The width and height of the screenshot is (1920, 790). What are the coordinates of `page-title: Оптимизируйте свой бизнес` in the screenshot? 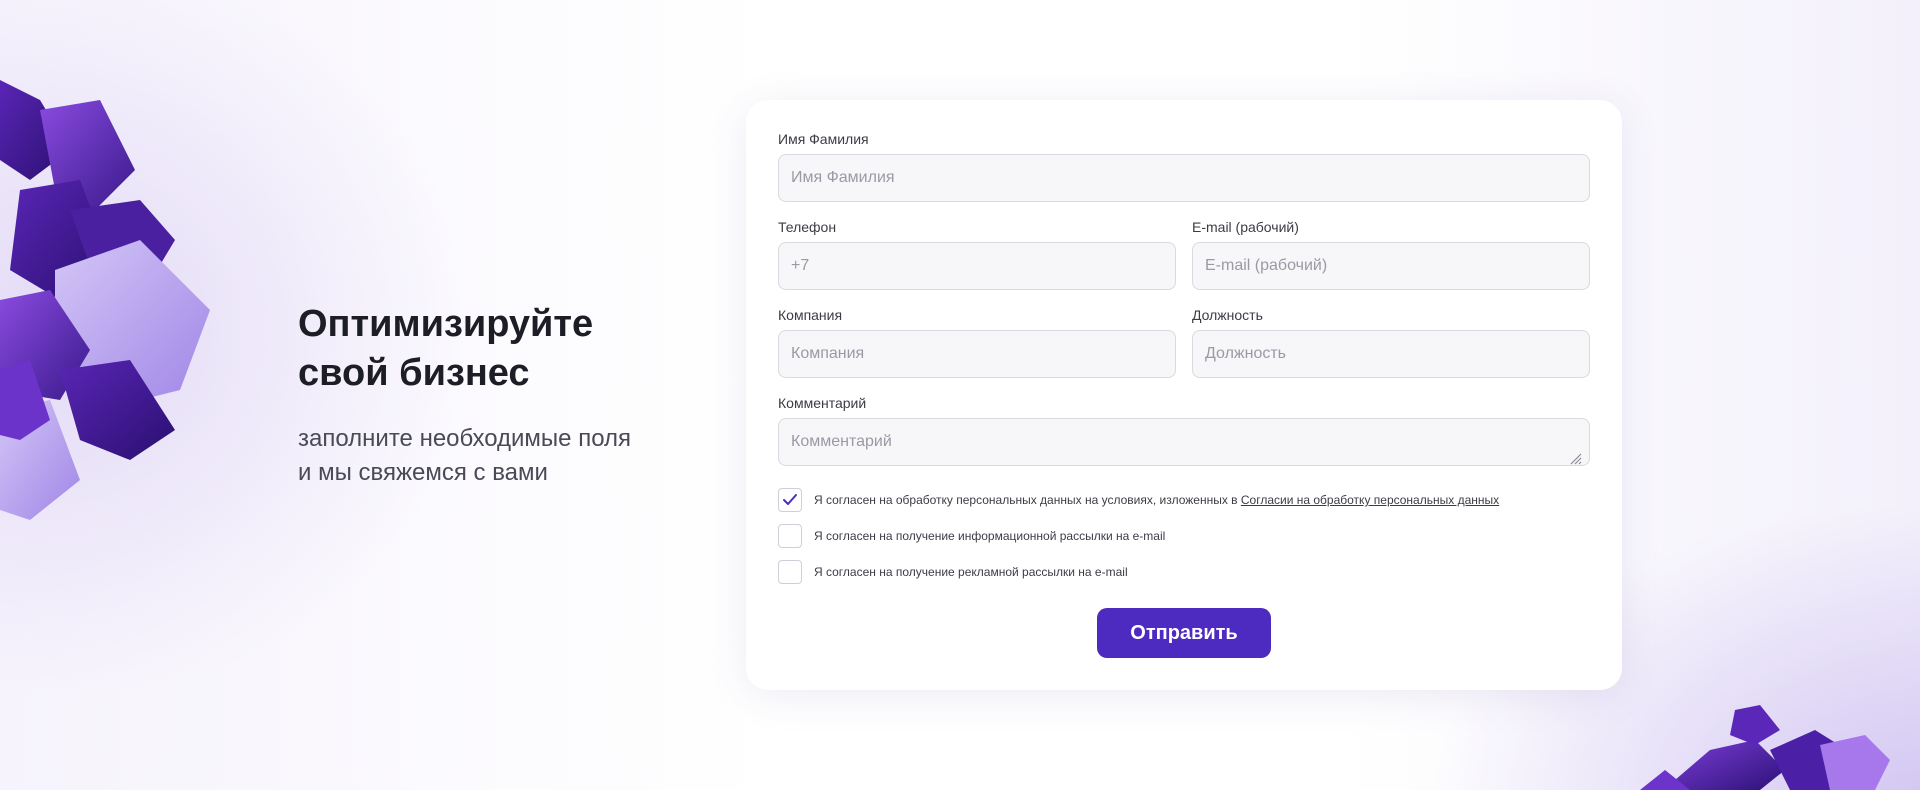 It's located at (446, 348).